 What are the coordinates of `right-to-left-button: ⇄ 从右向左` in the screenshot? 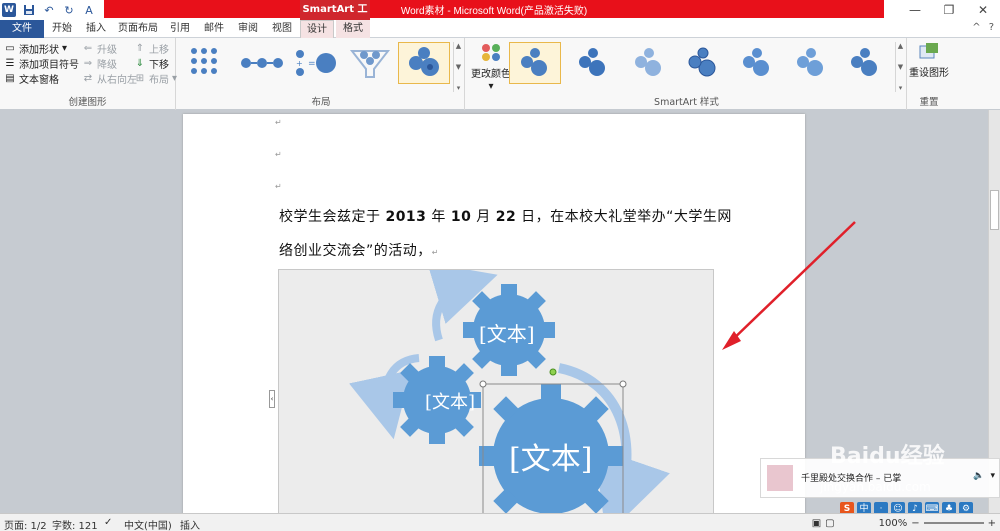 It's located at (109, 78).